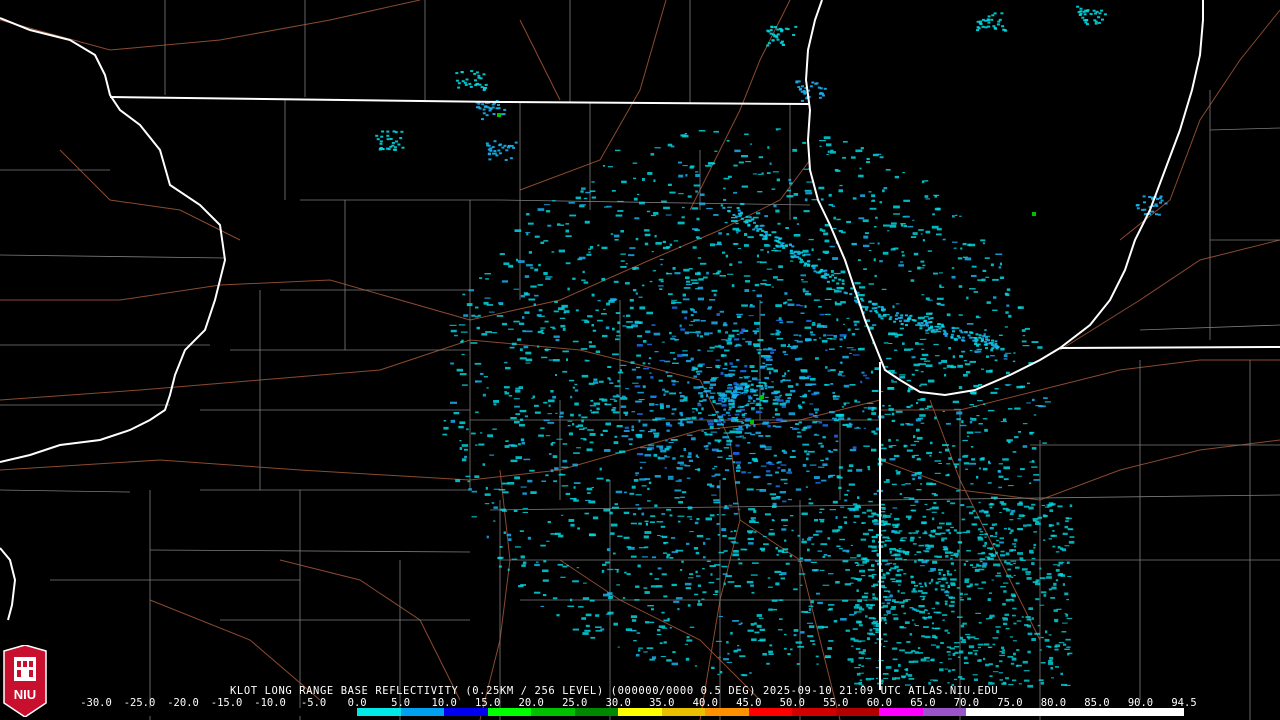 This screenshot has width=1280, height=720. I want to click on legend-color-swatch, so click(335, 712).